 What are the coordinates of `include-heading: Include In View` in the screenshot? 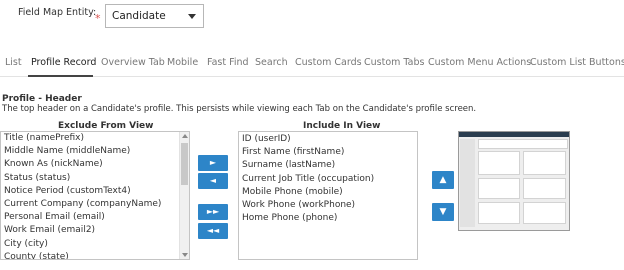 It's located at (342, 126).